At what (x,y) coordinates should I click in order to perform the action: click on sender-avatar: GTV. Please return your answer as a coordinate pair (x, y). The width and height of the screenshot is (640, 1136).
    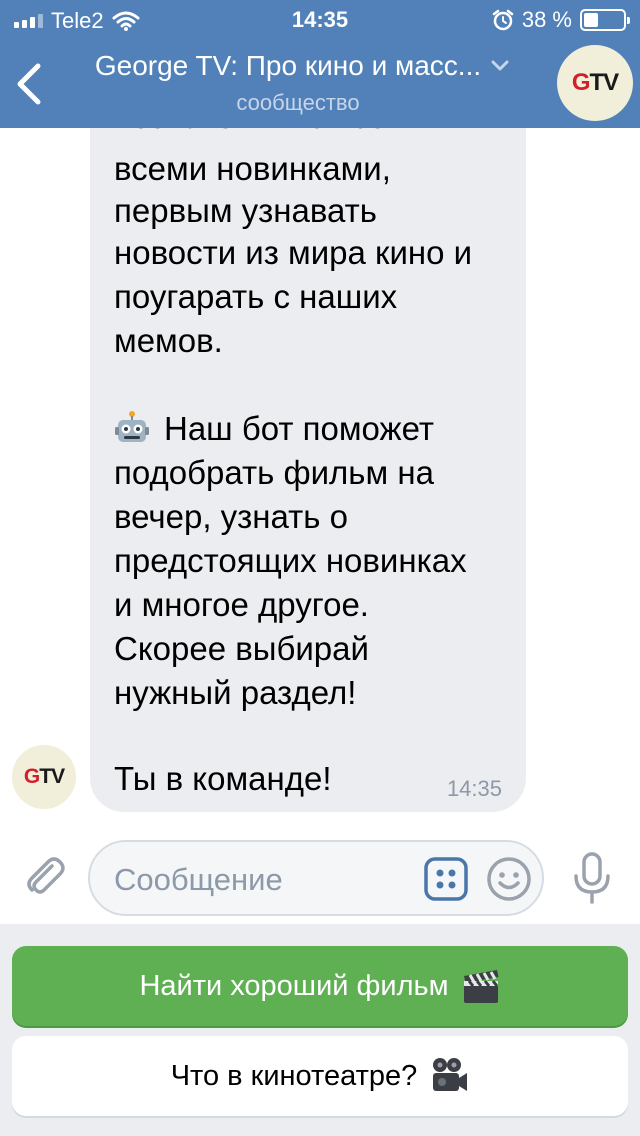
    Looking at the image, I should click on (44, 777).